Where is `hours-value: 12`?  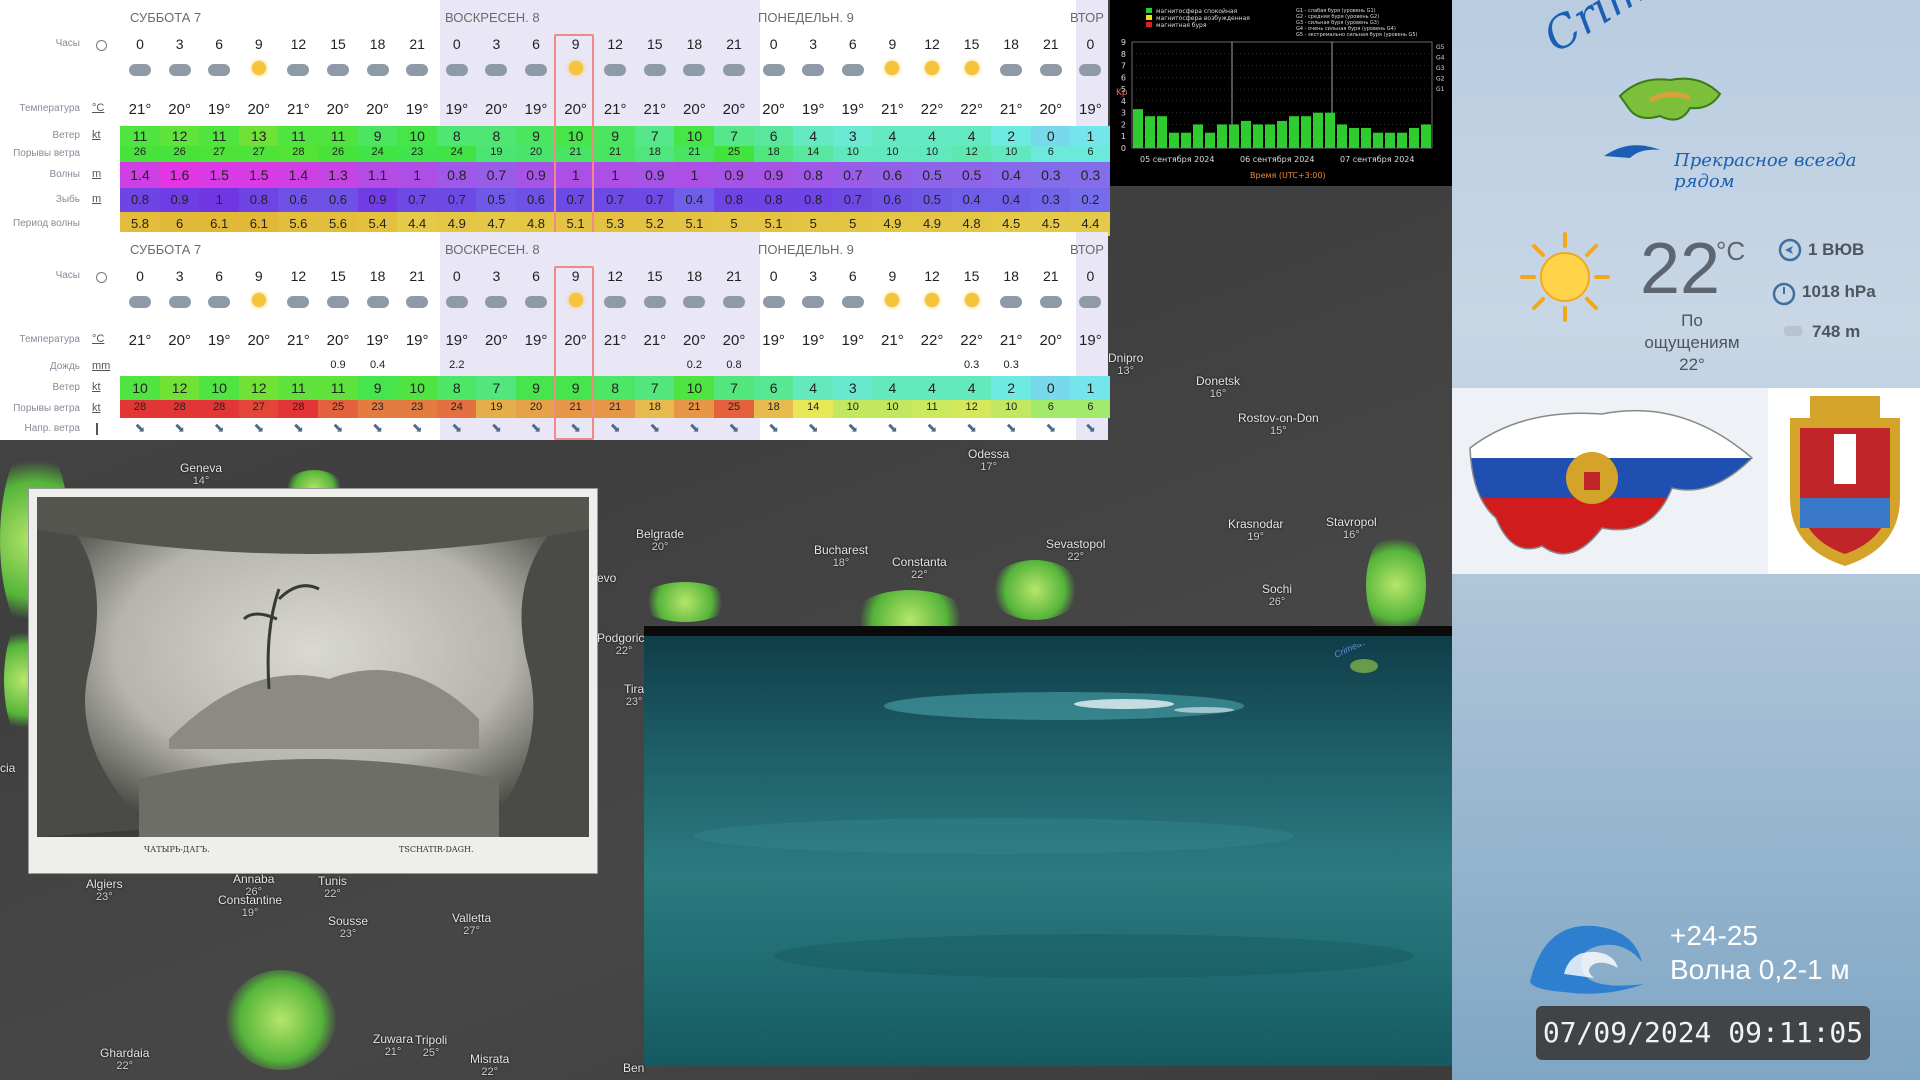
hours-value: 12 is located at coordinates (932, 44).